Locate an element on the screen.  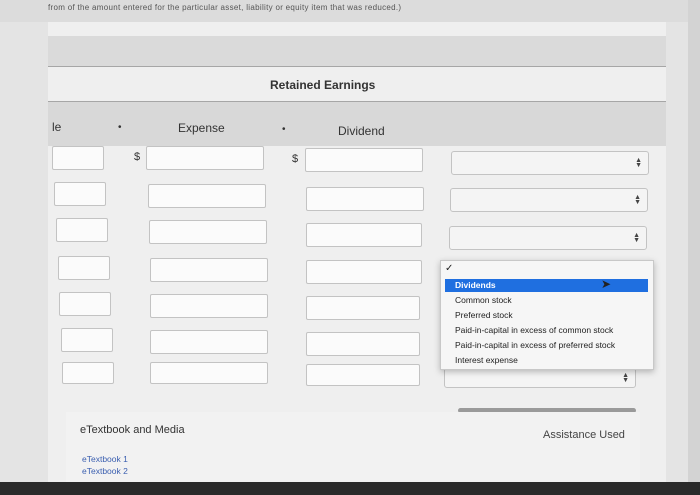
etextbook-link-1: eTextbook 1 is located at coordinates (105, 459).